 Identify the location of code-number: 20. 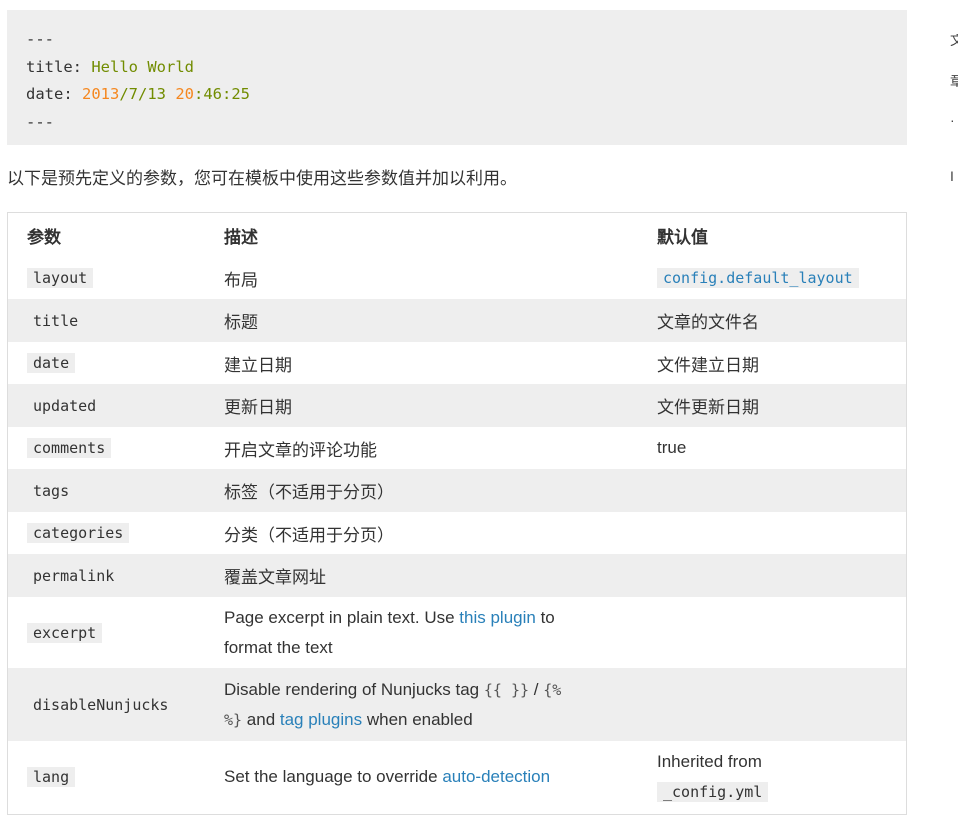
(184, 94).